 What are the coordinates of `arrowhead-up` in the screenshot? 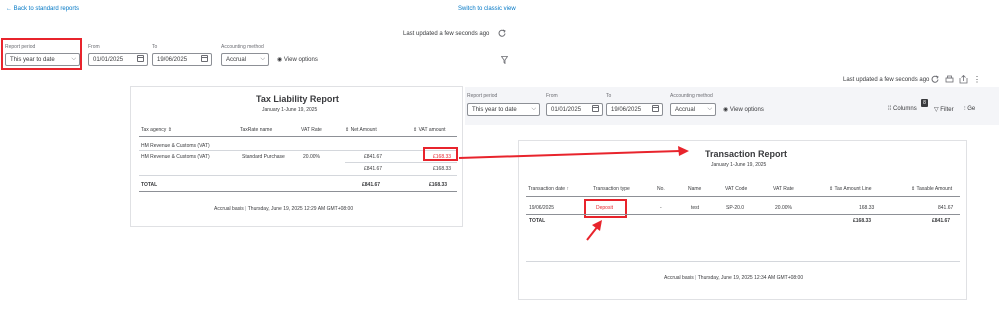 It's located at (597, 225).